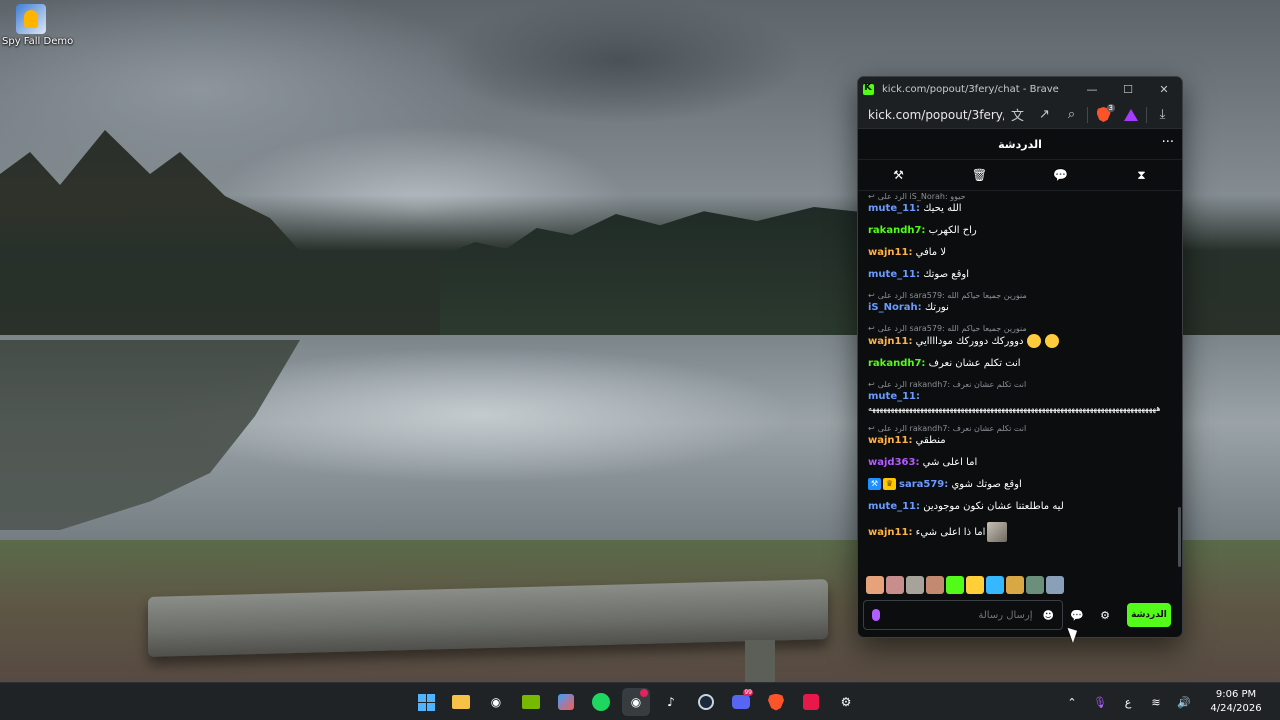 Image resolution: width=1280 pixels, height=720 pixels. I want to click on chat-message: ⚒ ♛ sara579: اوقع صوتك شوي, so click(1021, 484).